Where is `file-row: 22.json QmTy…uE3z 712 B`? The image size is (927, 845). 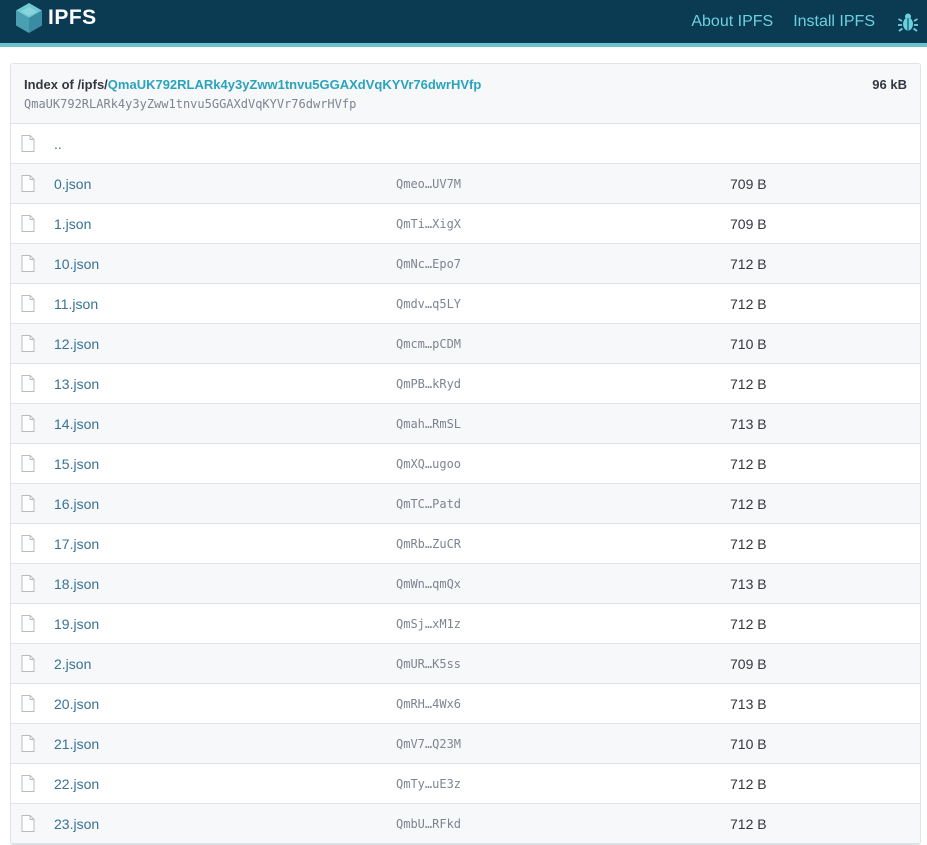
file-row: 22.json QmTy…uE3z 712 B is located at coordinates (465, 784).